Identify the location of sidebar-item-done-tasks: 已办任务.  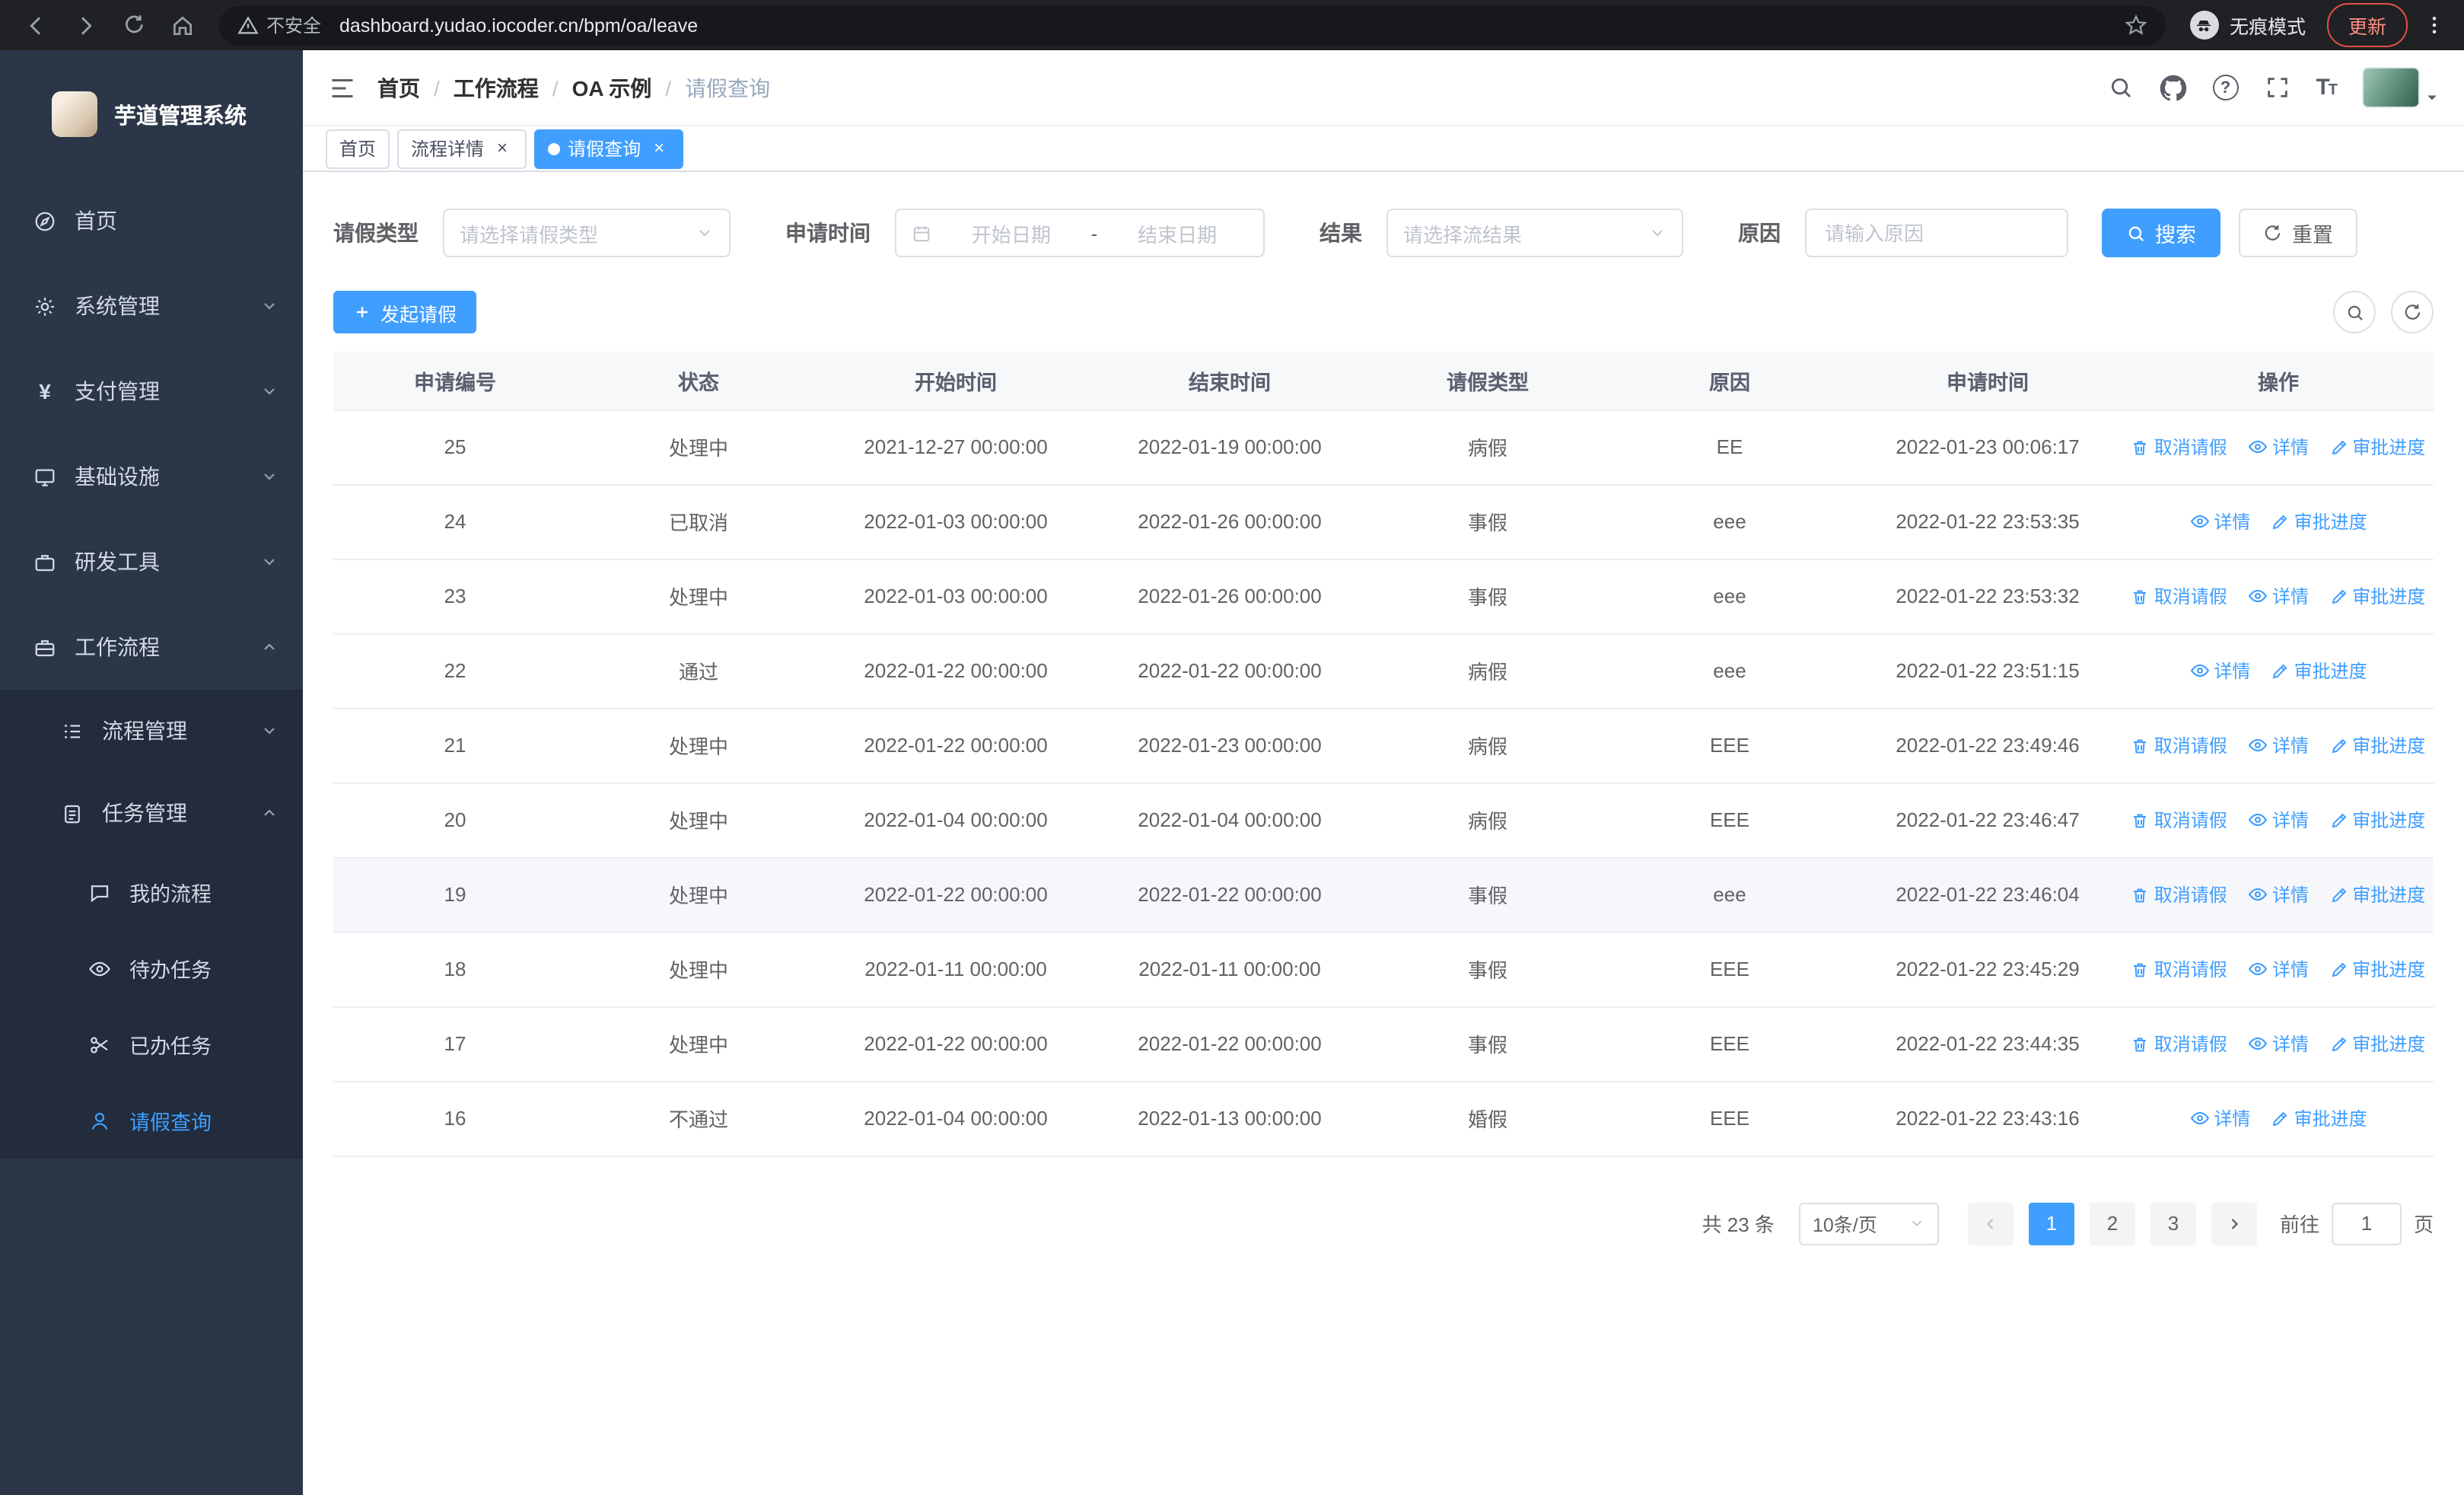
(151, 1044).